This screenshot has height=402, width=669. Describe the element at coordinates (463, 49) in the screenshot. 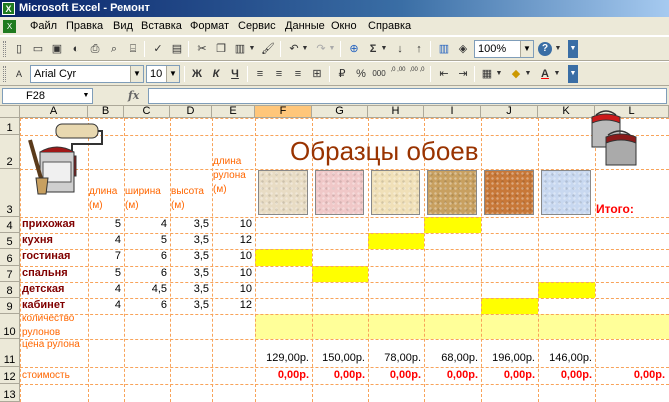

I see `drawing-icon: ◈` at that location.